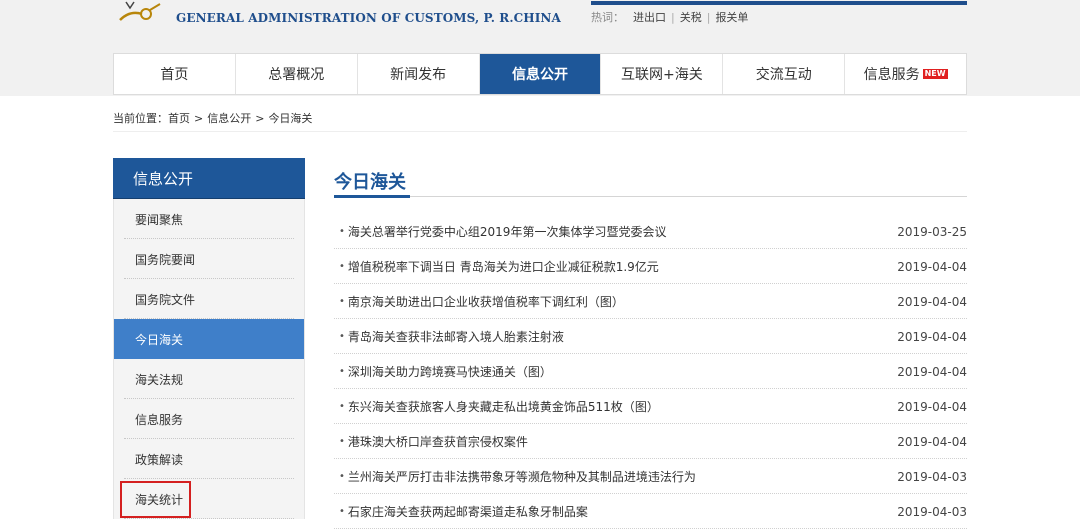  I want to click on breadcrumb-link-info-disclosure: 信息公开, so click(229, 118).